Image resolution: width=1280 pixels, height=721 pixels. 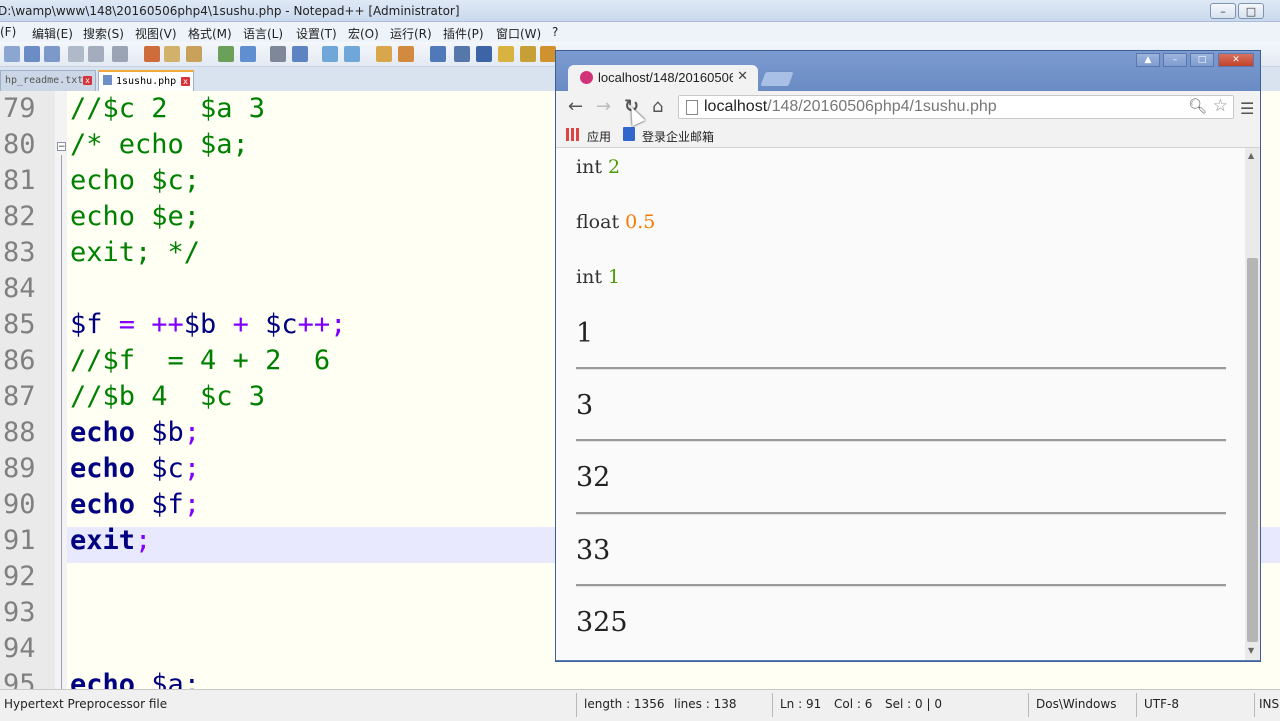 I want to click on menu-edit: 编辑(E), so click(x=52, y=33).